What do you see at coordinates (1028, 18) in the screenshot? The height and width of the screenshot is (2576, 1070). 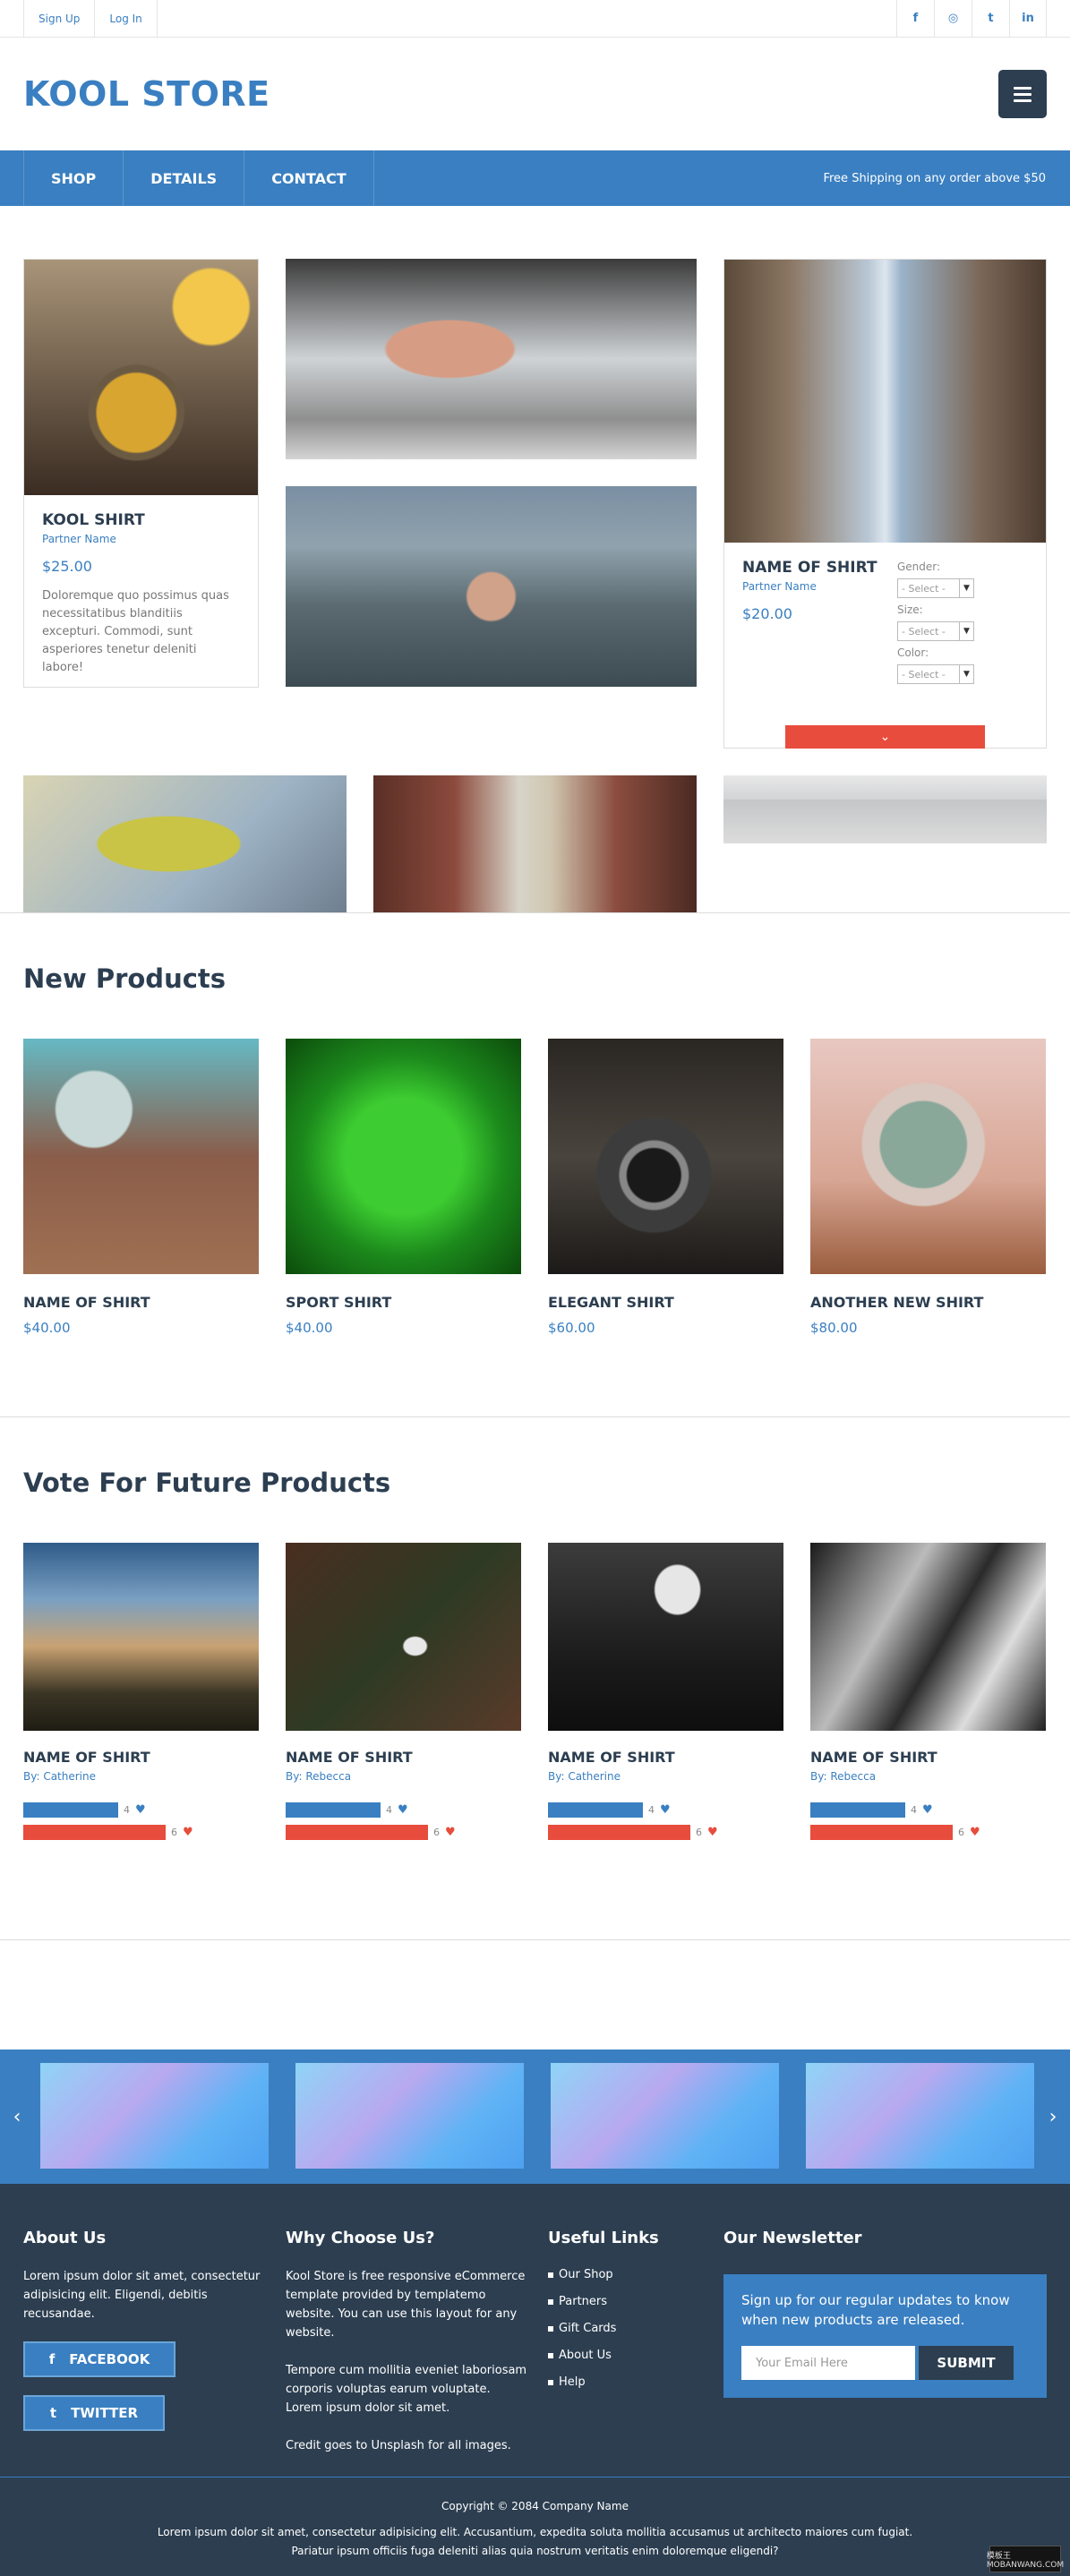 I see `linkedin-icon: in` at bounding box center [1028, 18].